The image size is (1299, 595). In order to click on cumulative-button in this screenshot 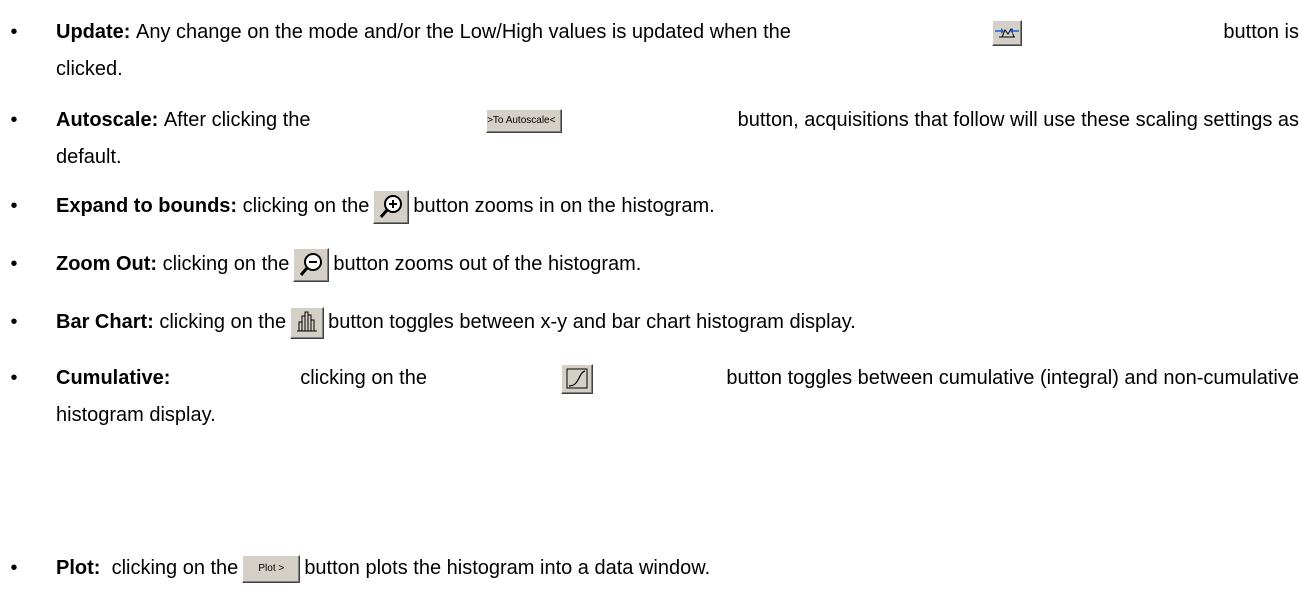, I will do `click(576, 378)`.